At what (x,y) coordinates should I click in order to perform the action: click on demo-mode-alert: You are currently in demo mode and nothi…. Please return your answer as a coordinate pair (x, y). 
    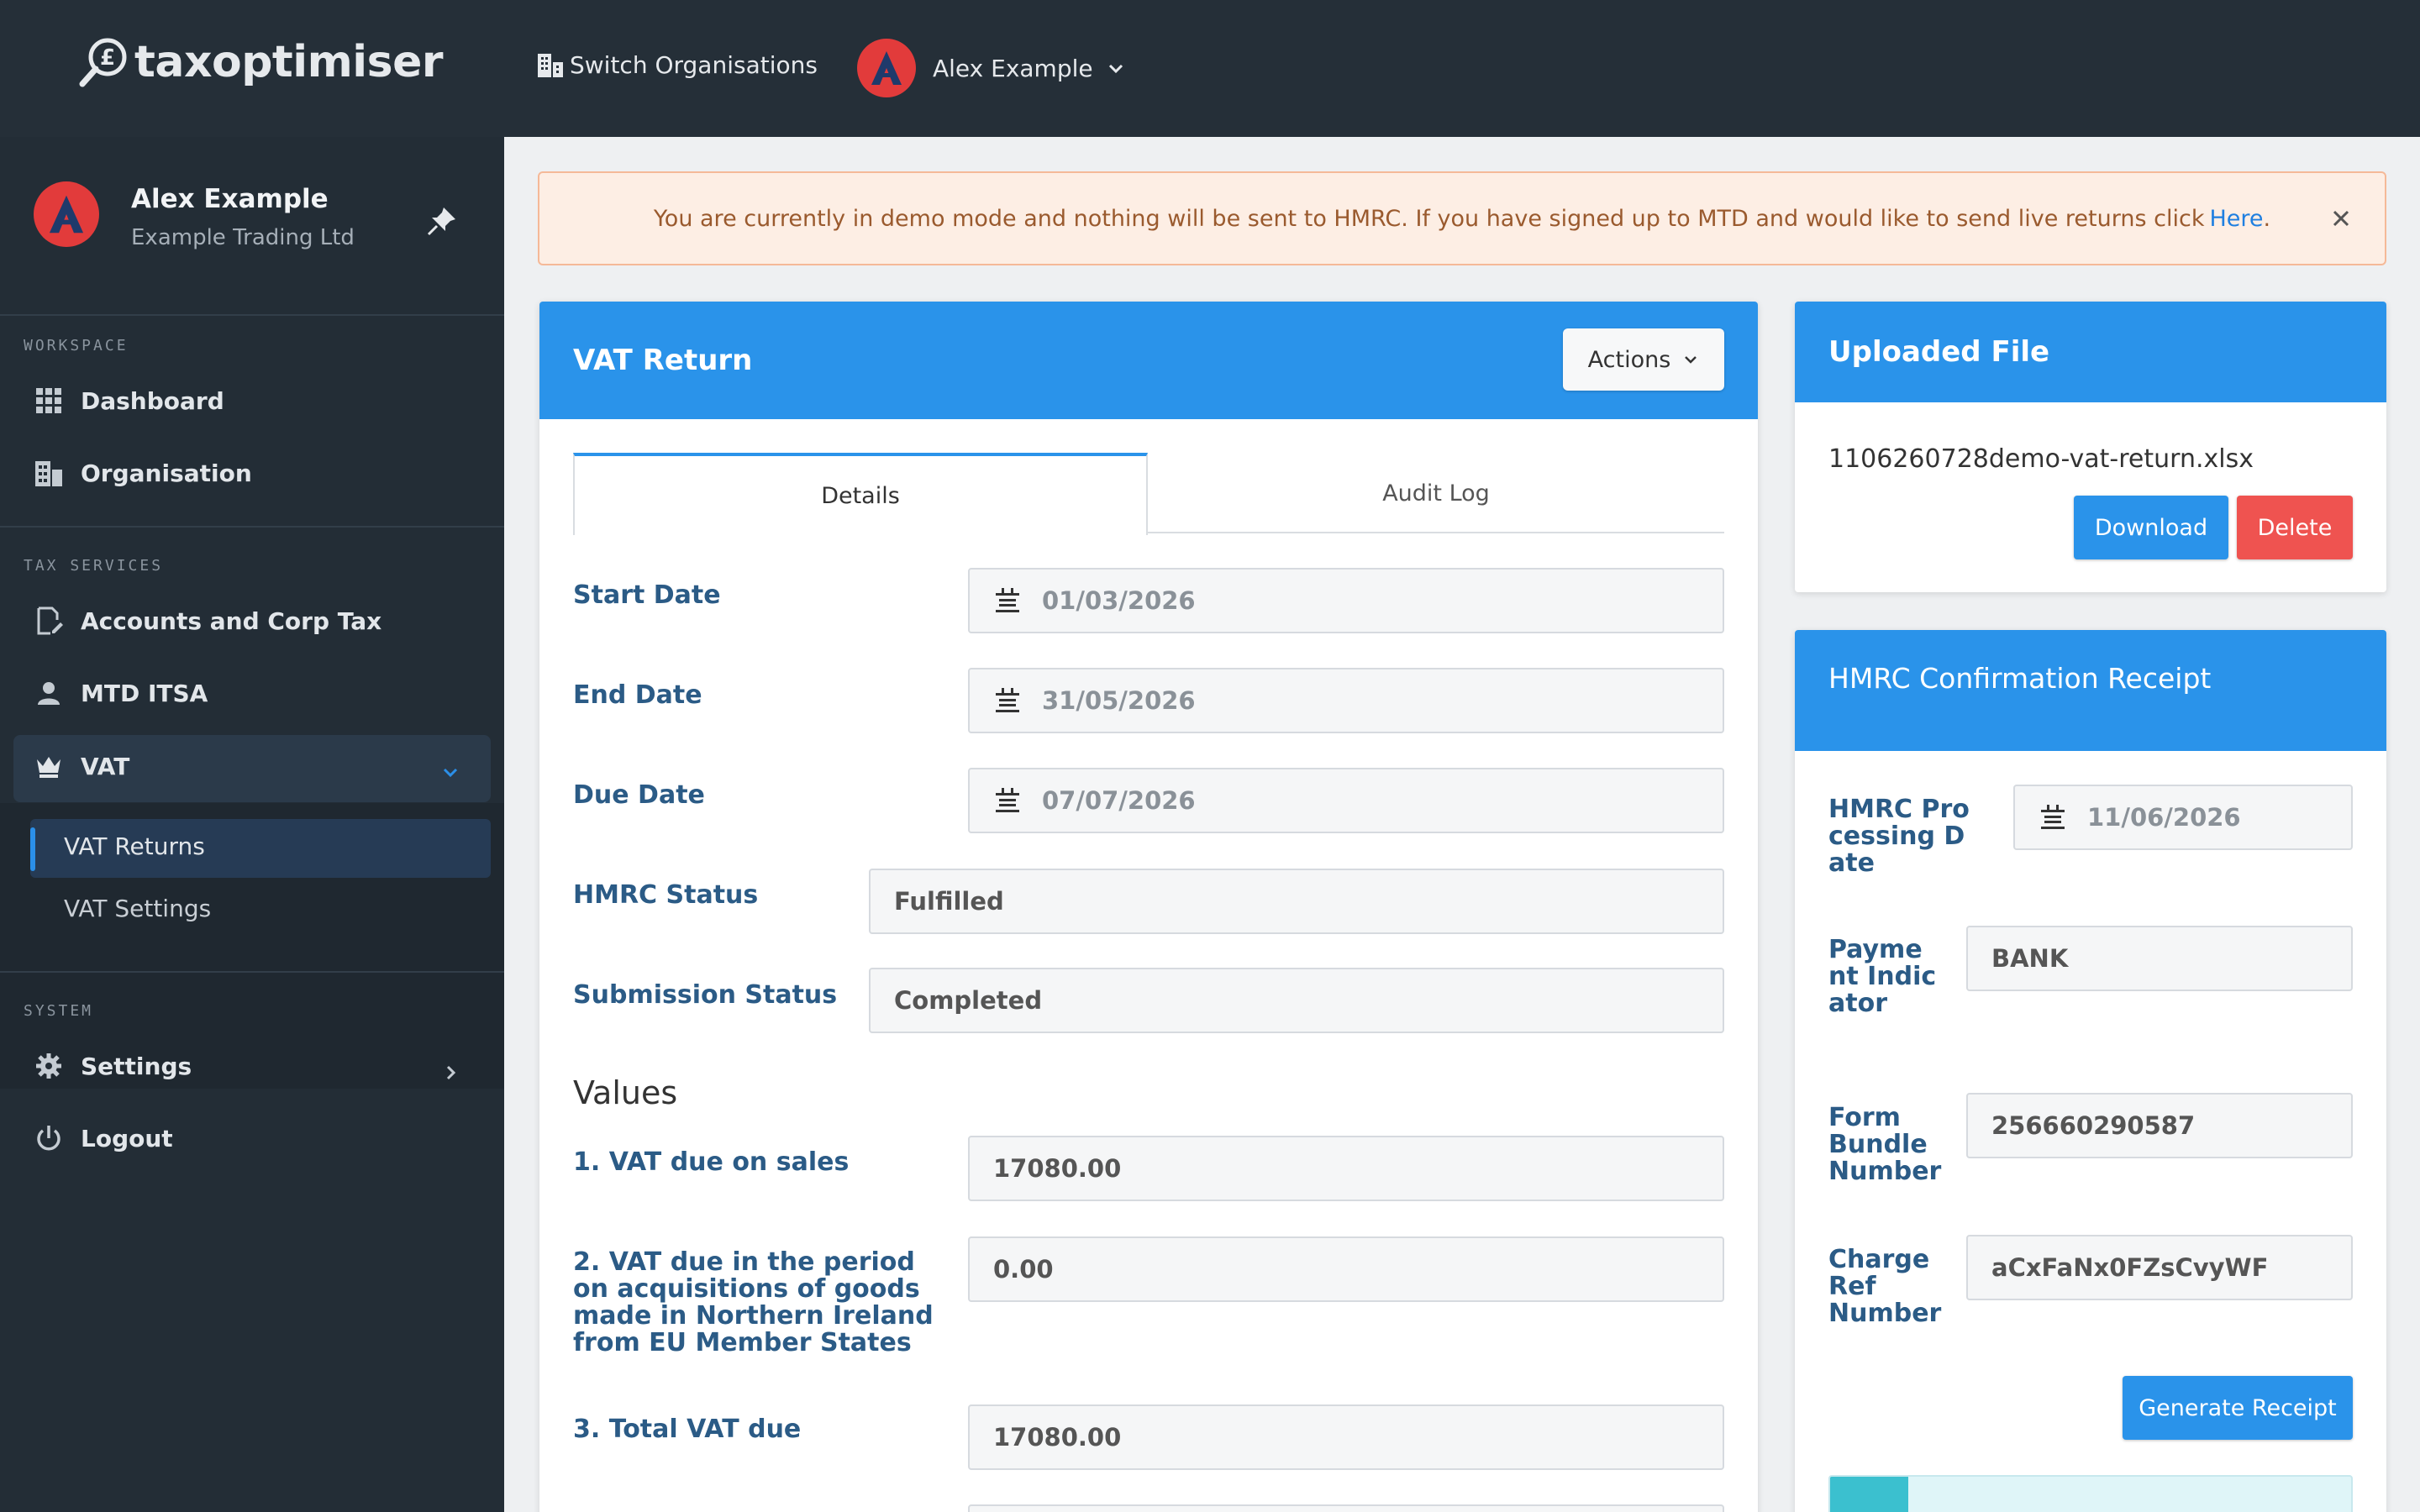
    Looking at the image, I should click on (1462, 218).